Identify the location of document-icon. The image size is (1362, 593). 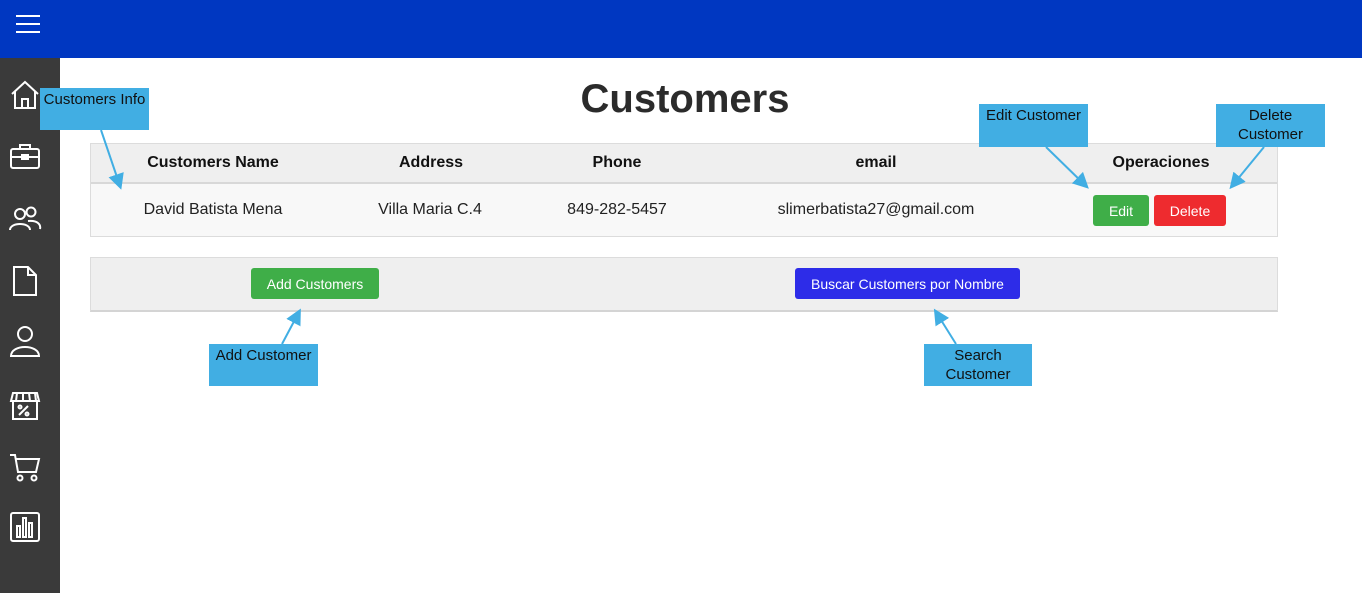
(25, 281).